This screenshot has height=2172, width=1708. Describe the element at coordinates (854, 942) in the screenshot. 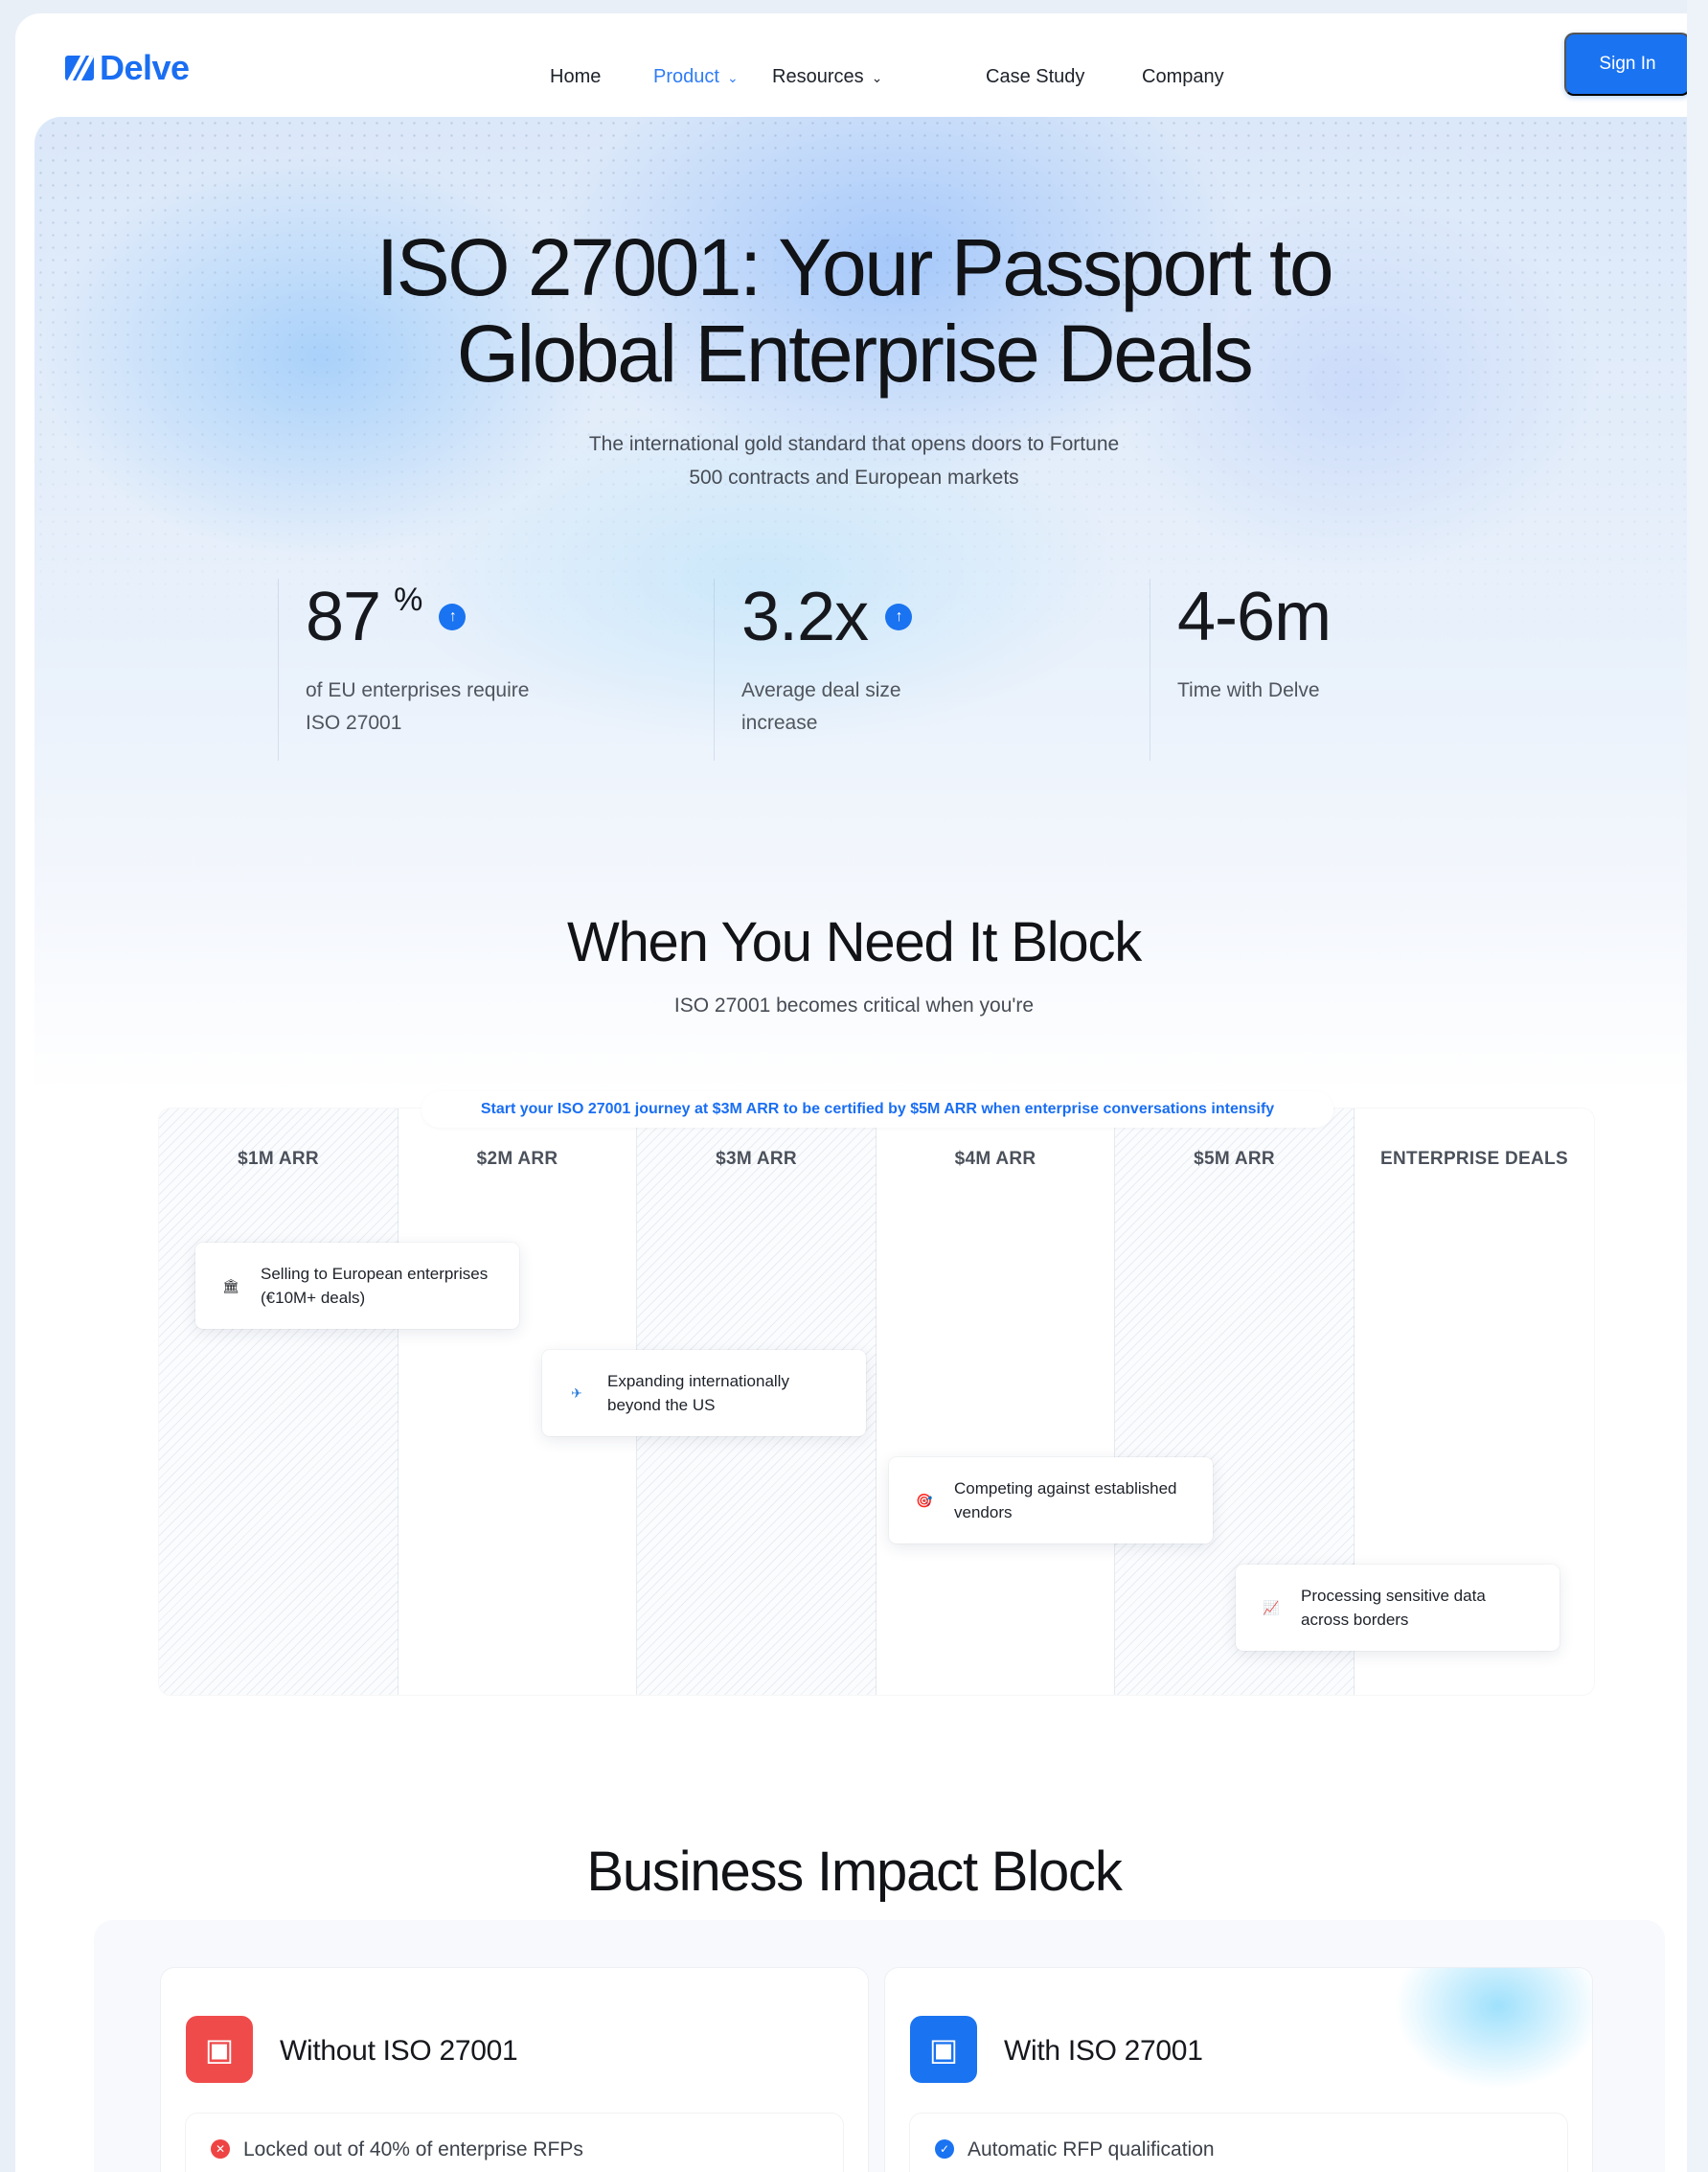

I see `when-section-title: When You Need It Block` at that location.